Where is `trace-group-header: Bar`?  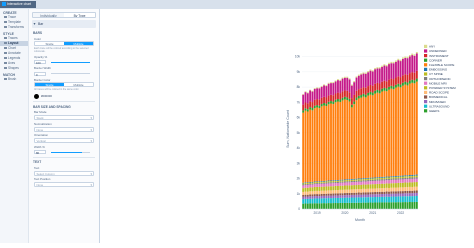
trace-group-header: Bar is located at coordinates (64, 24).